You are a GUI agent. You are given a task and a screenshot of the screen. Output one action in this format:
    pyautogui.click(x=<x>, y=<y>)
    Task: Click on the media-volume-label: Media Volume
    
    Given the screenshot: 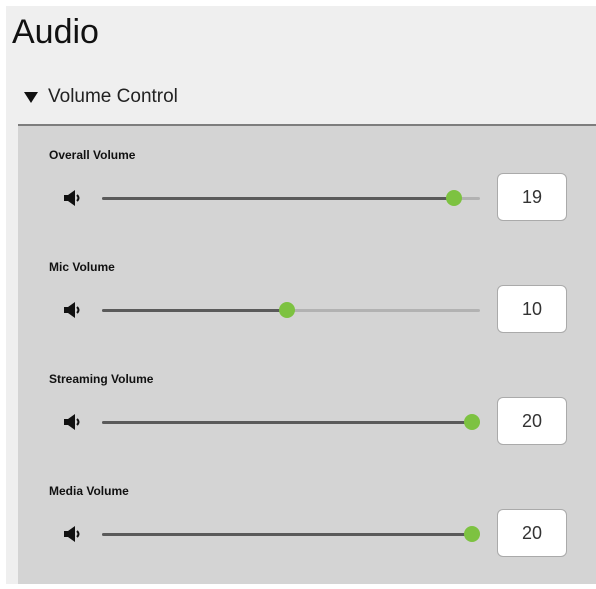 What is the action you would take?
    pyautogui.click(x=89, y=491)
    